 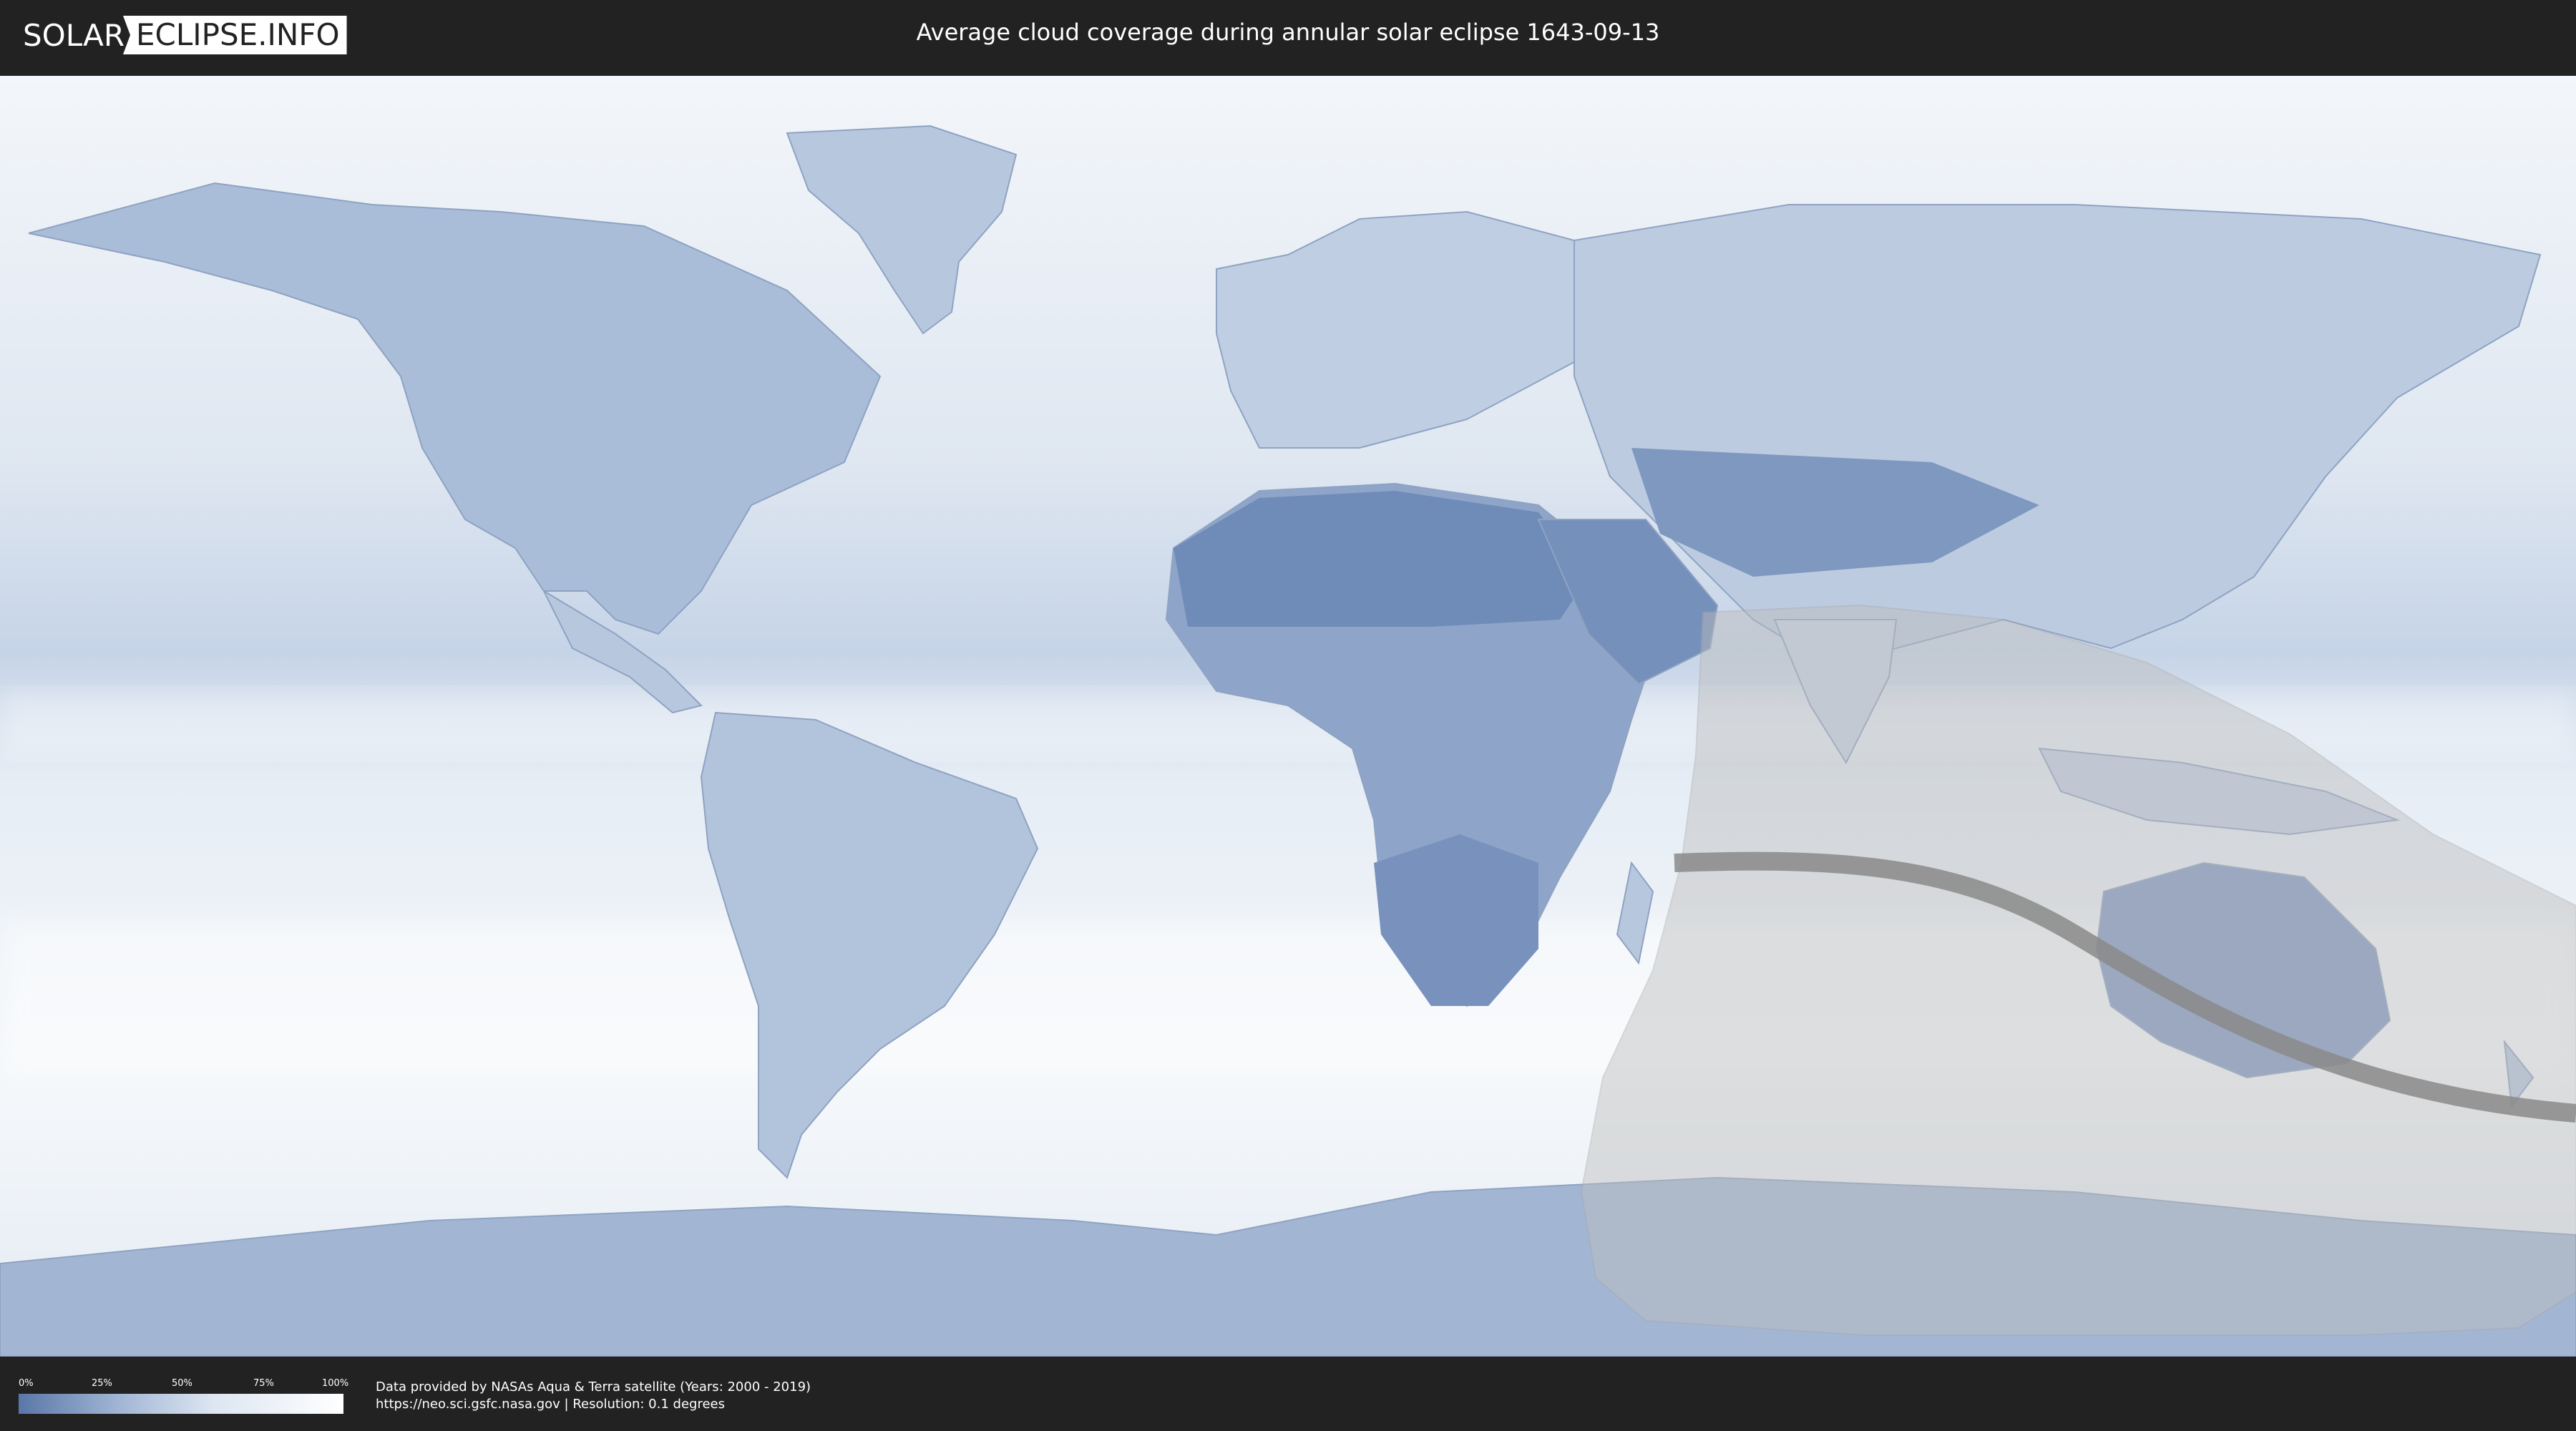 What do you see at coordinates (335, 1384) in the screenshot?
I see `legend-tick-100: 100%` at bounding box center [335, 1384].